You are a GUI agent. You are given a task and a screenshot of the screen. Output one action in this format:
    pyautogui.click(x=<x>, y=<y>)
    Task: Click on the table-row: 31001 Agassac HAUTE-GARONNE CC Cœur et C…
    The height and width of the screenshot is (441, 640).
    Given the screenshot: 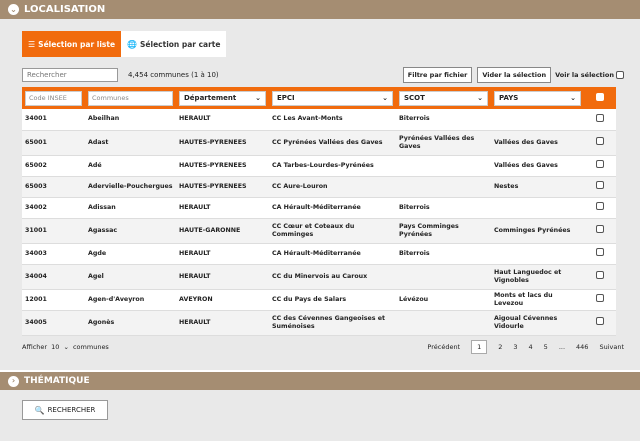 What is the action you would take?
    pyautogui.click(x=319, y=231)
    